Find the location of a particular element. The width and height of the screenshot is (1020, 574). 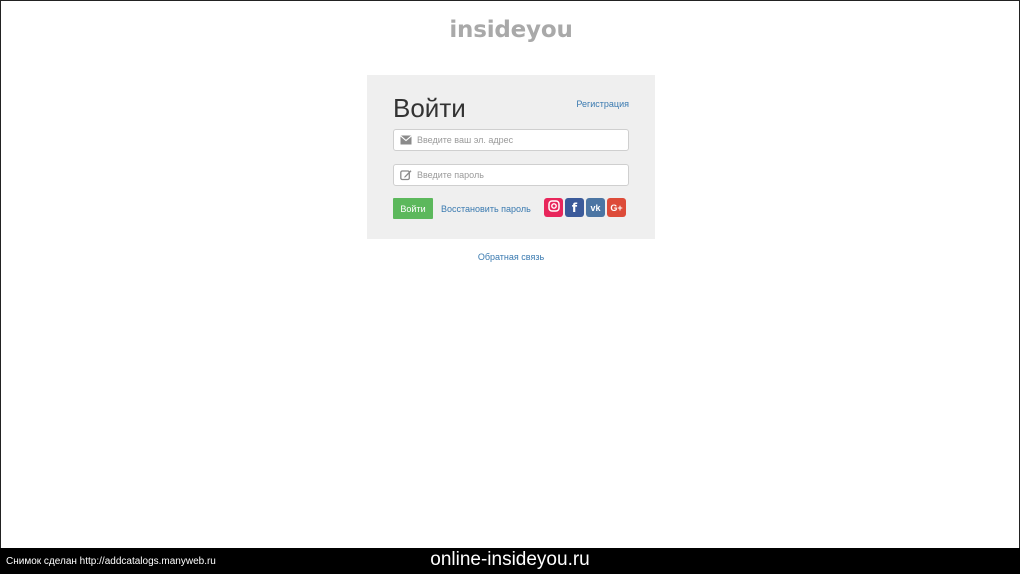

restore-password-link: Восстановить пароль is located at coordinates (486, 209).